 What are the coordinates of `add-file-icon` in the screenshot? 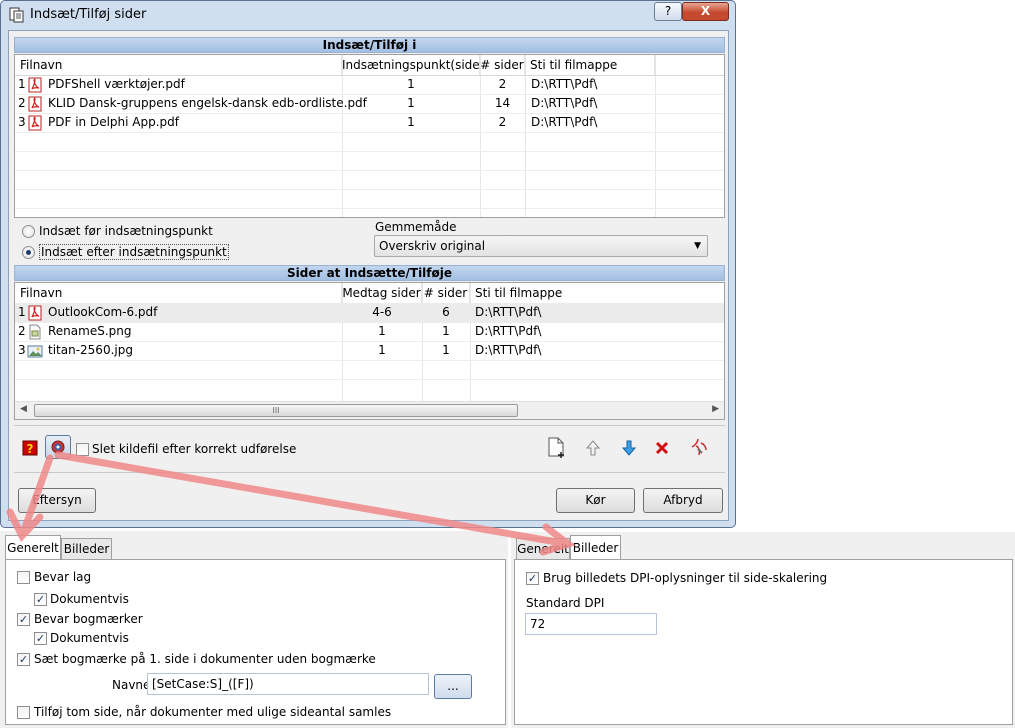 It's located at (557, 448).